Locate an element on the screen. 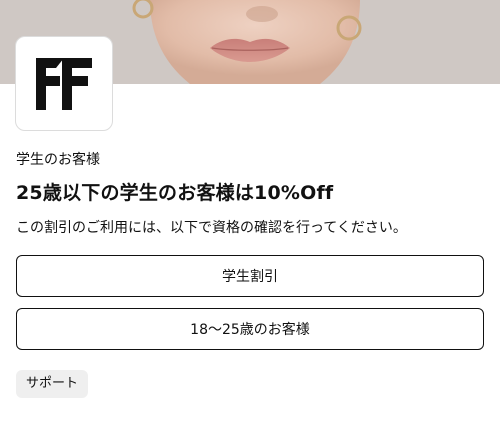 This screenshot has height=431, width=500. offer-eyebrow: 学生のお客様 is located at coordinates (58, 160).